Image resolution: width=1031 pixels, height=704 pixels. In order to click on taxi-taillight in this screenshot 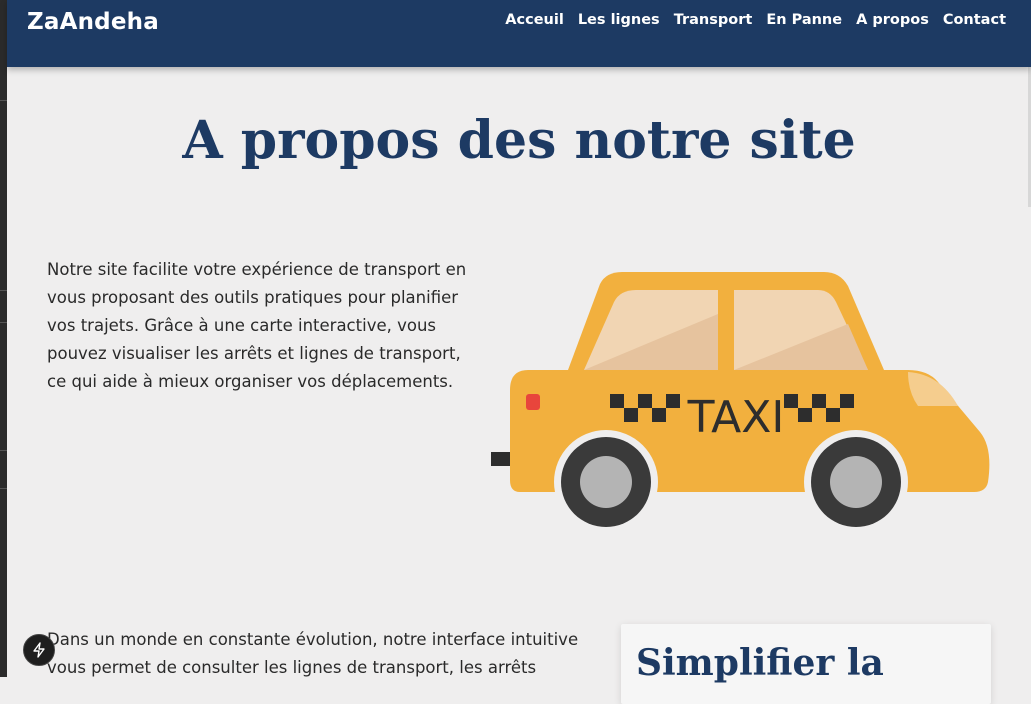, I will do `click(533, 402)`.